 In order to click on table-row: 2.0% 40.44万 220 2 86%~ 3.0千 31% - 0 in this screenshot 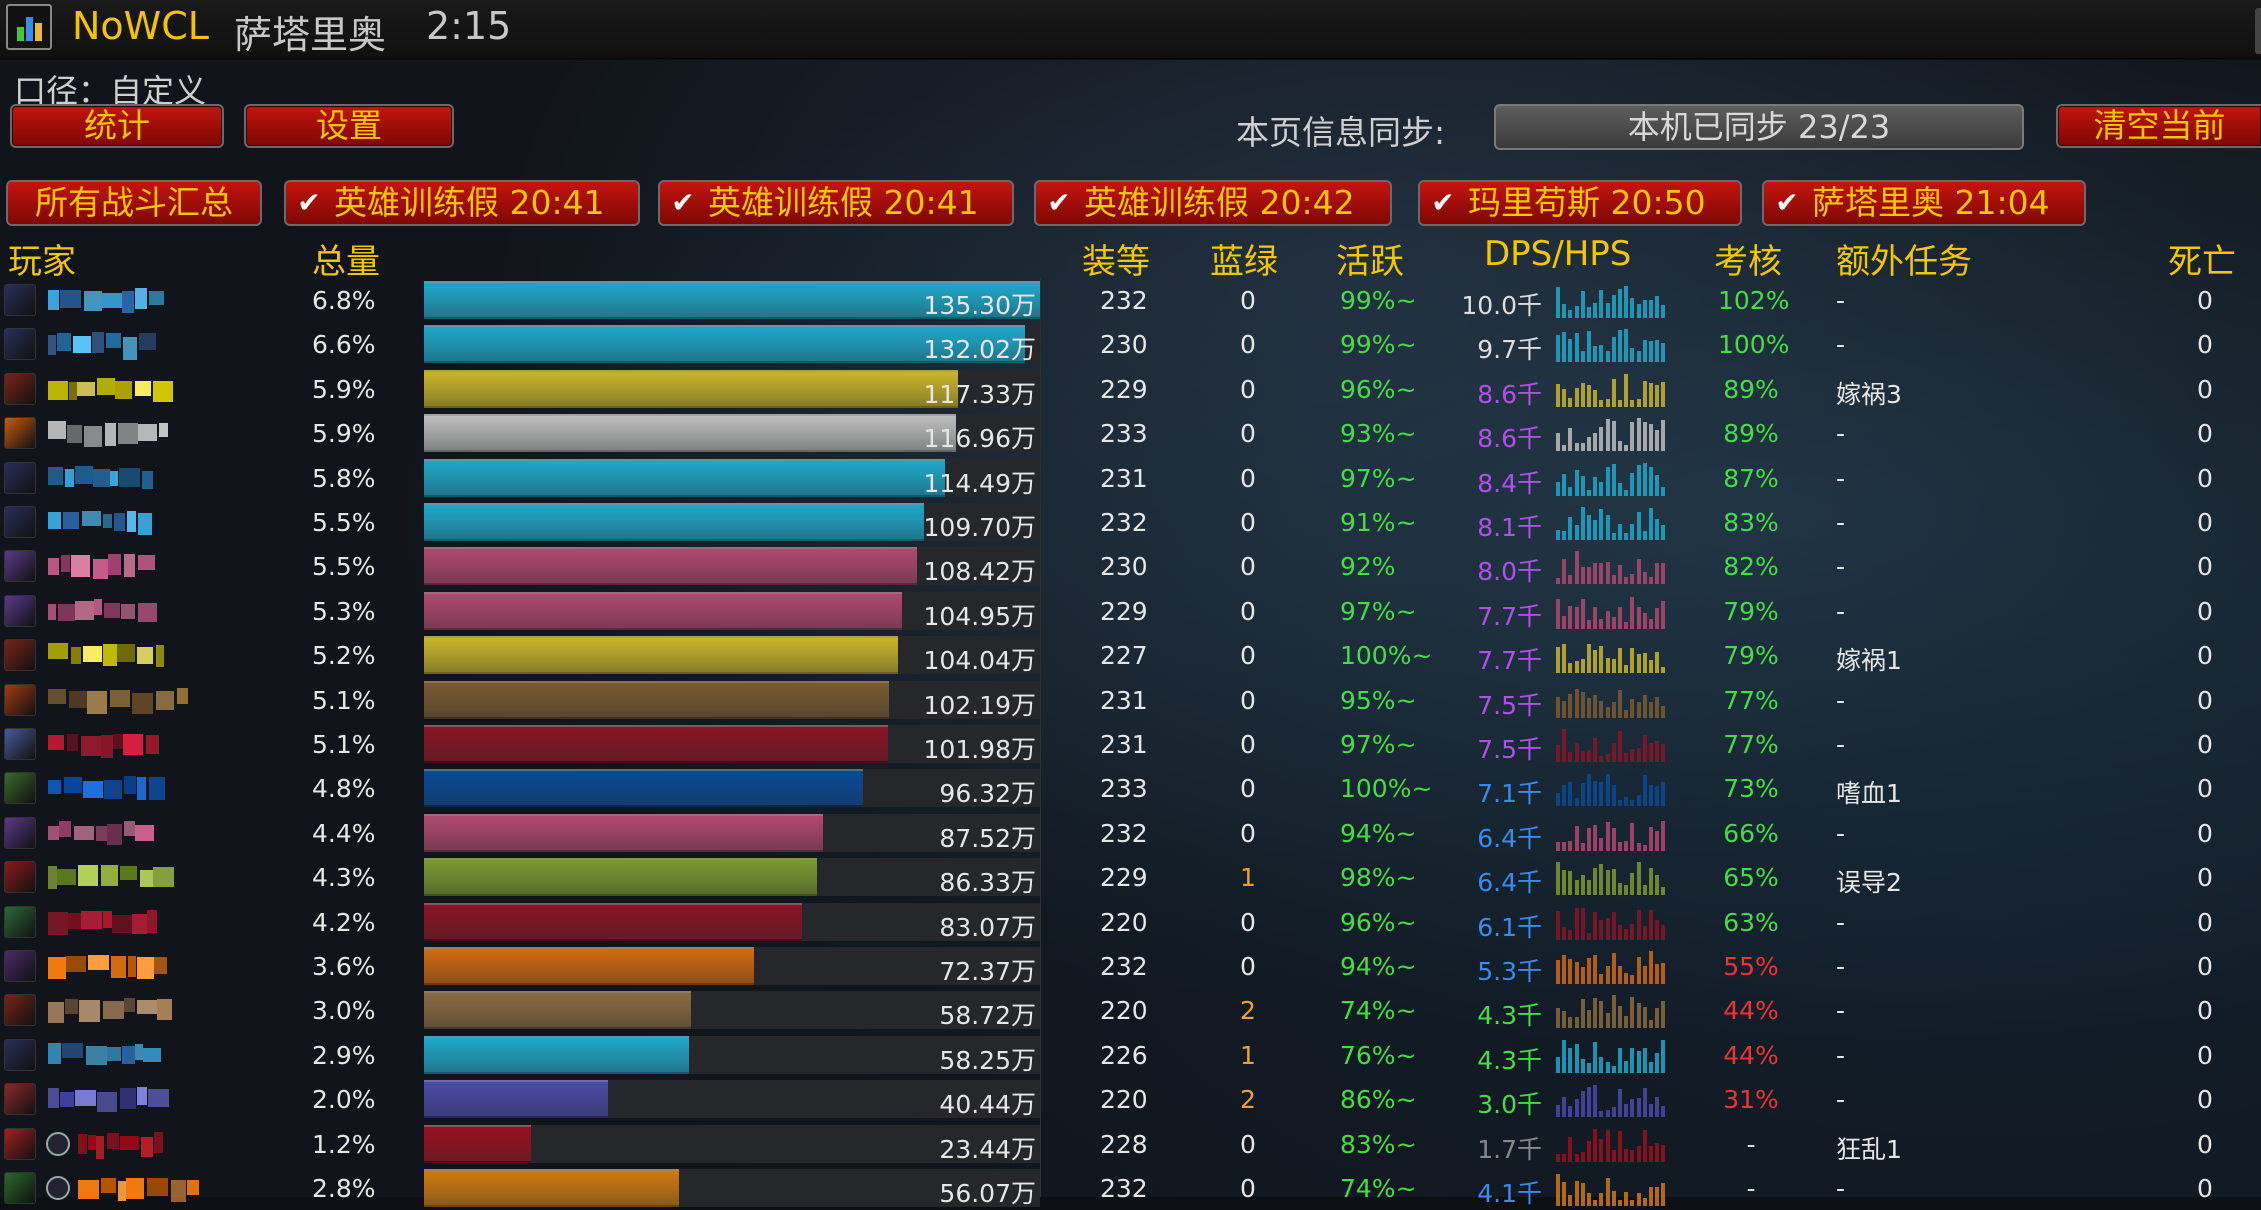, I will do `click(1130, 1099)`.